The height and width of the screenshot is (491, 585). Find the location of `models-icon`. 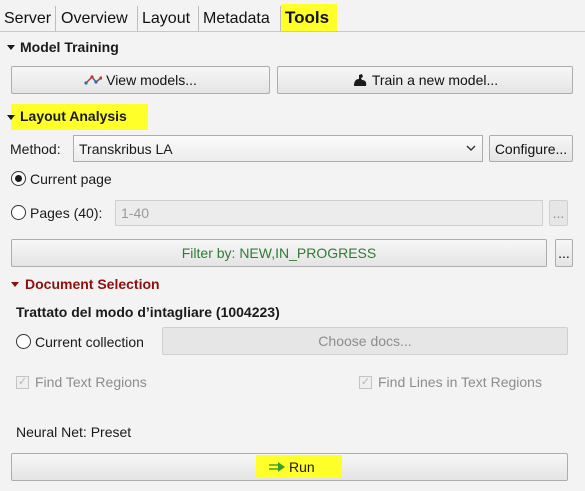

models-icon is located at coordinates (93, 80).